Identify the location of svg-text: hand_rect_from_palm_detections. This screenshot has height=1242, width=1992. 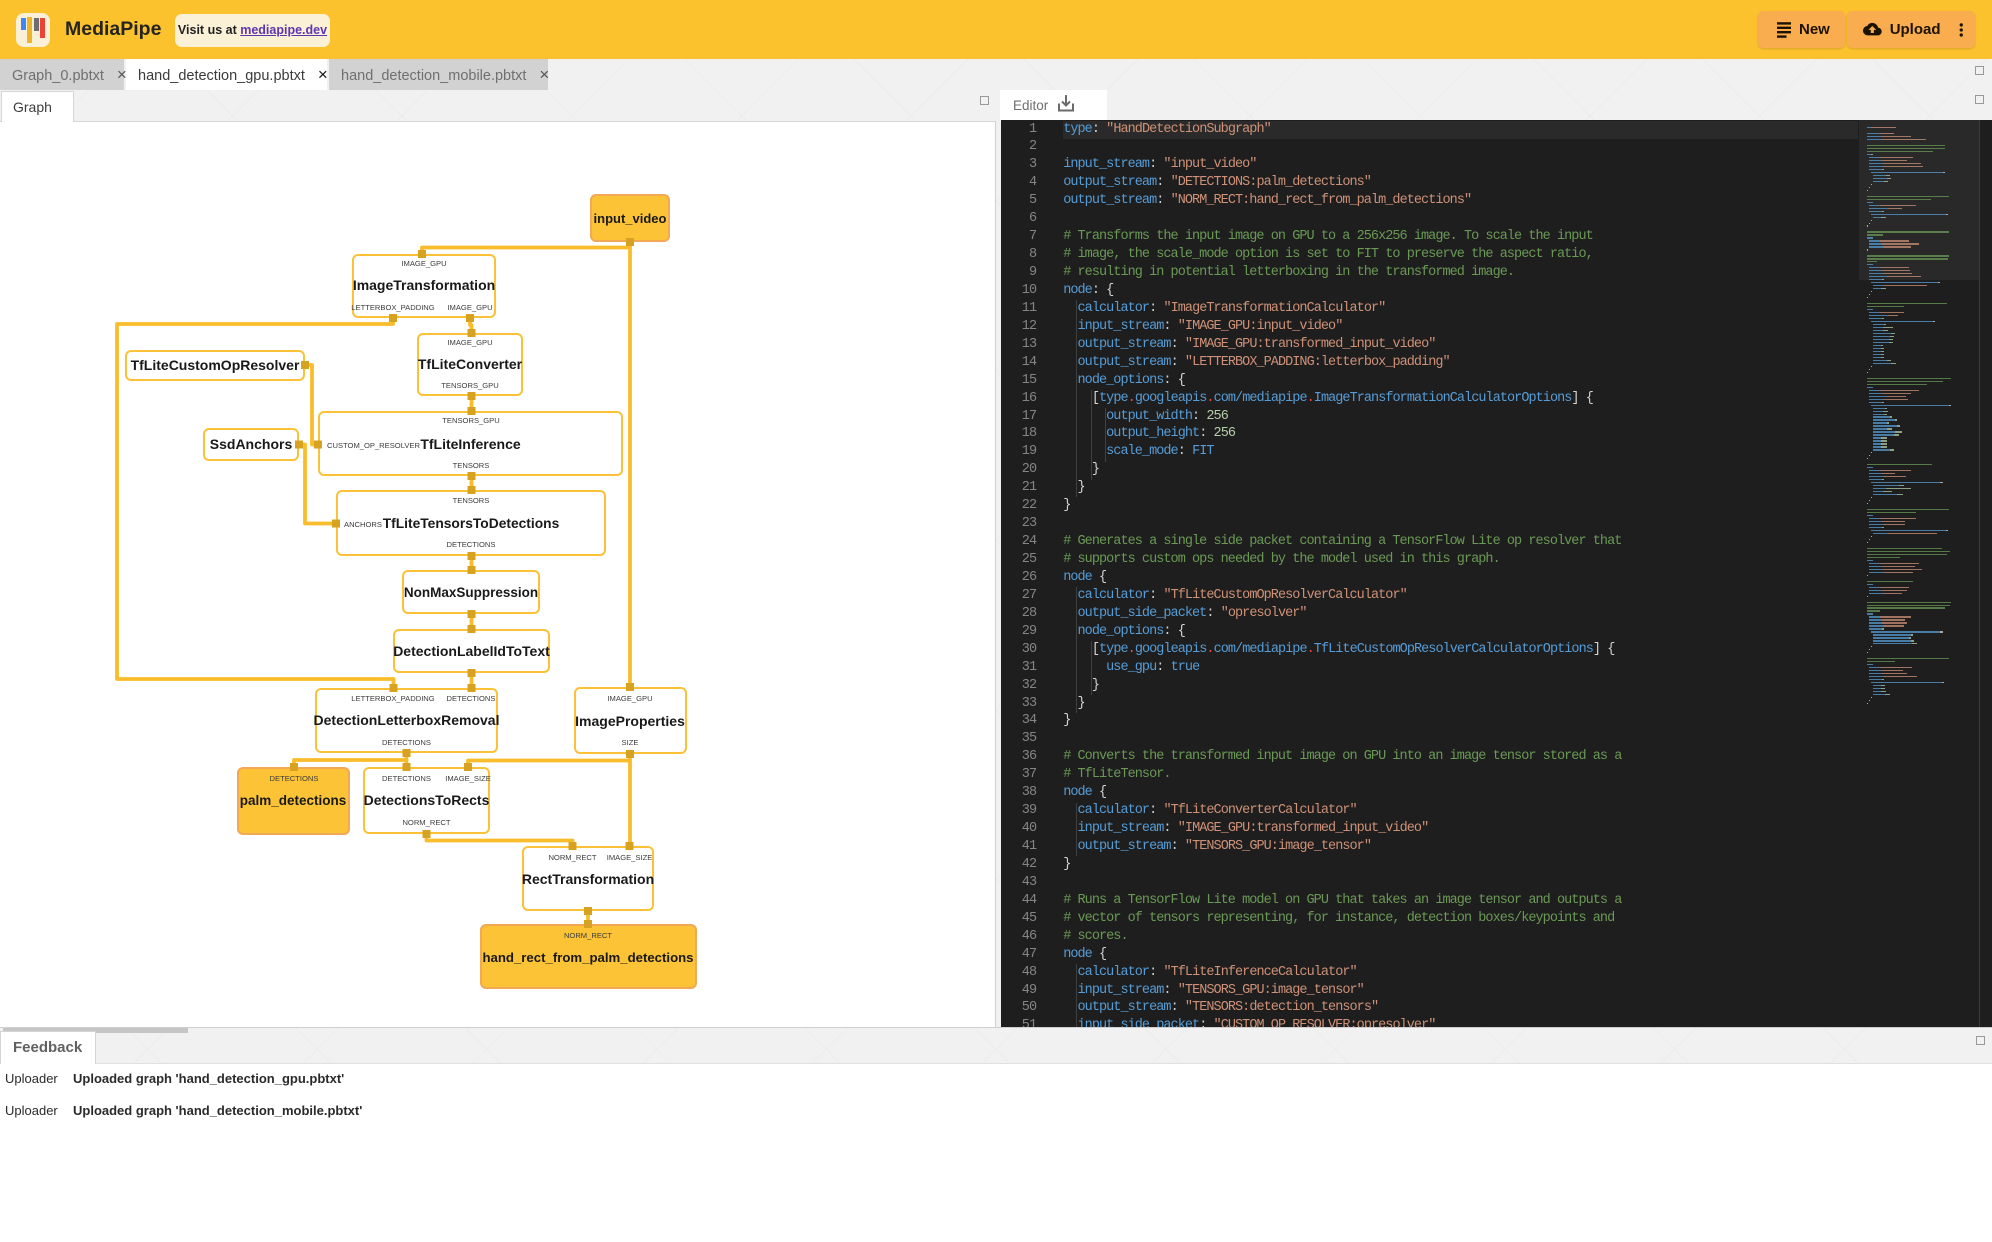
(587, 957).